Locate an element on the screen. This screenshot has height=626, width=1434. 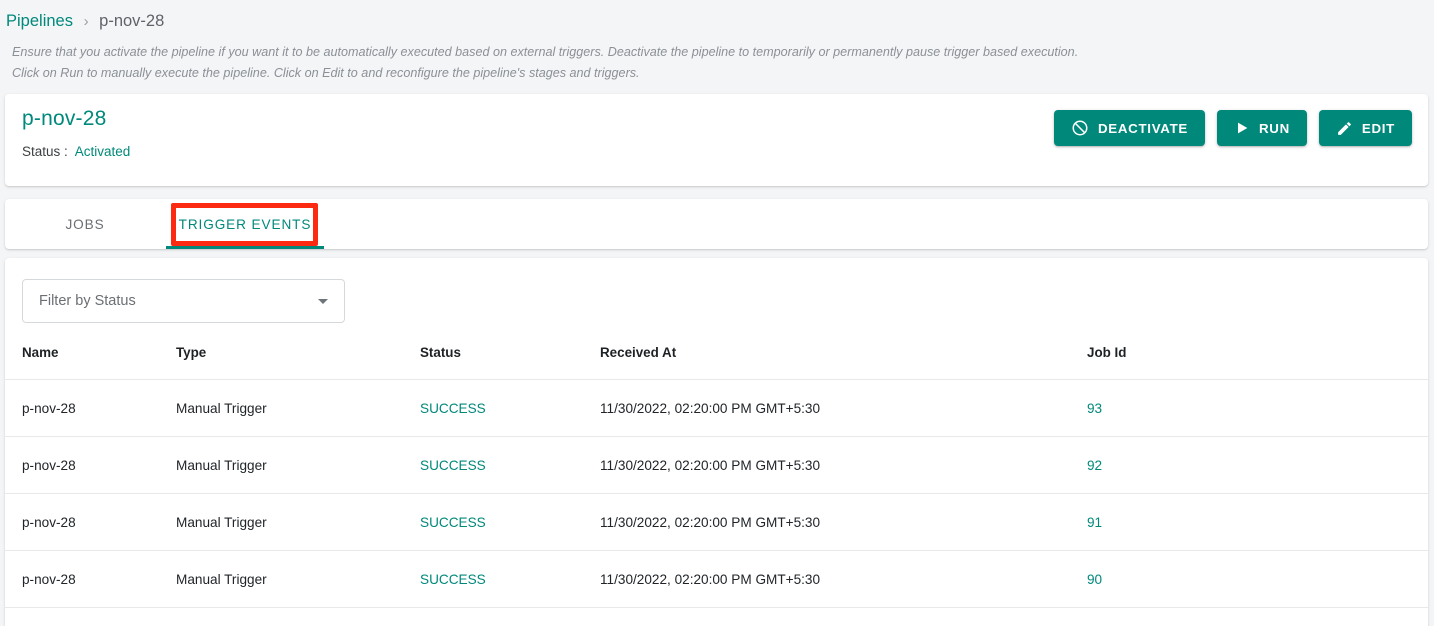
pipeline-status: Status : Activated is located at coordinates (76, 151).